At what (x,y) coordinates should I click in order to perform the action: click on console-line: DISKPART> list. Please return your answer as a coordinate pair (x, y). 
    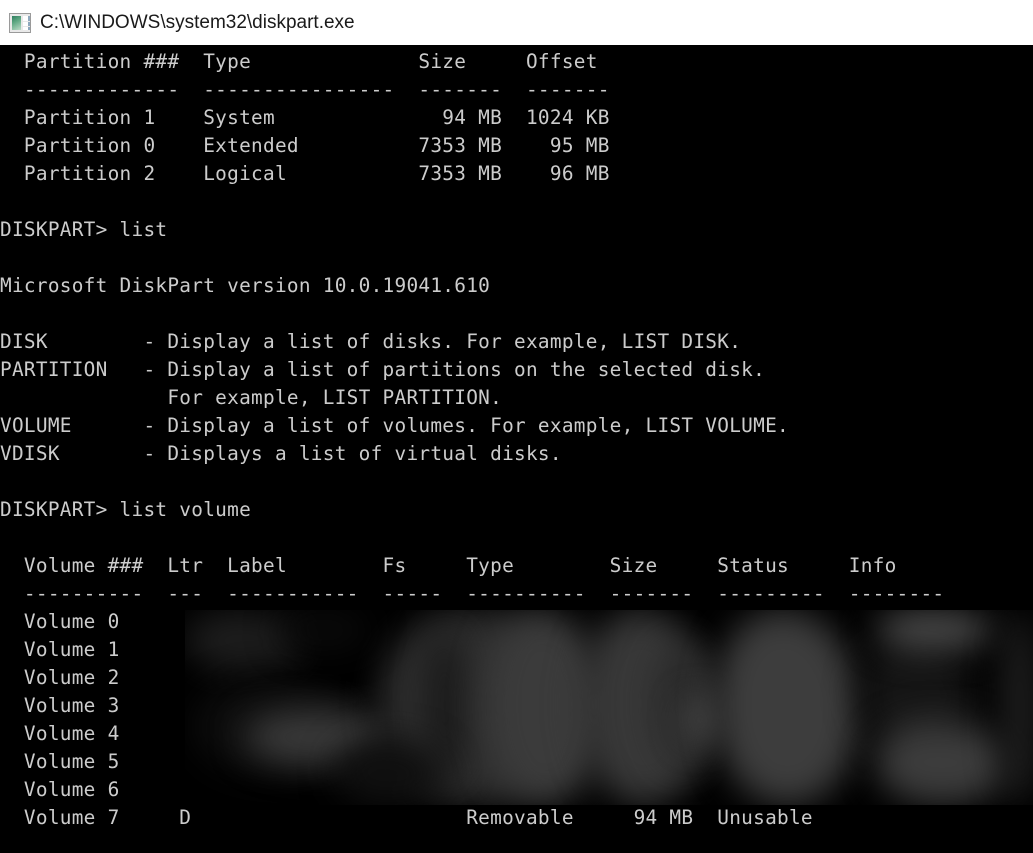
    Looking at the image, I should click on (84, 229).